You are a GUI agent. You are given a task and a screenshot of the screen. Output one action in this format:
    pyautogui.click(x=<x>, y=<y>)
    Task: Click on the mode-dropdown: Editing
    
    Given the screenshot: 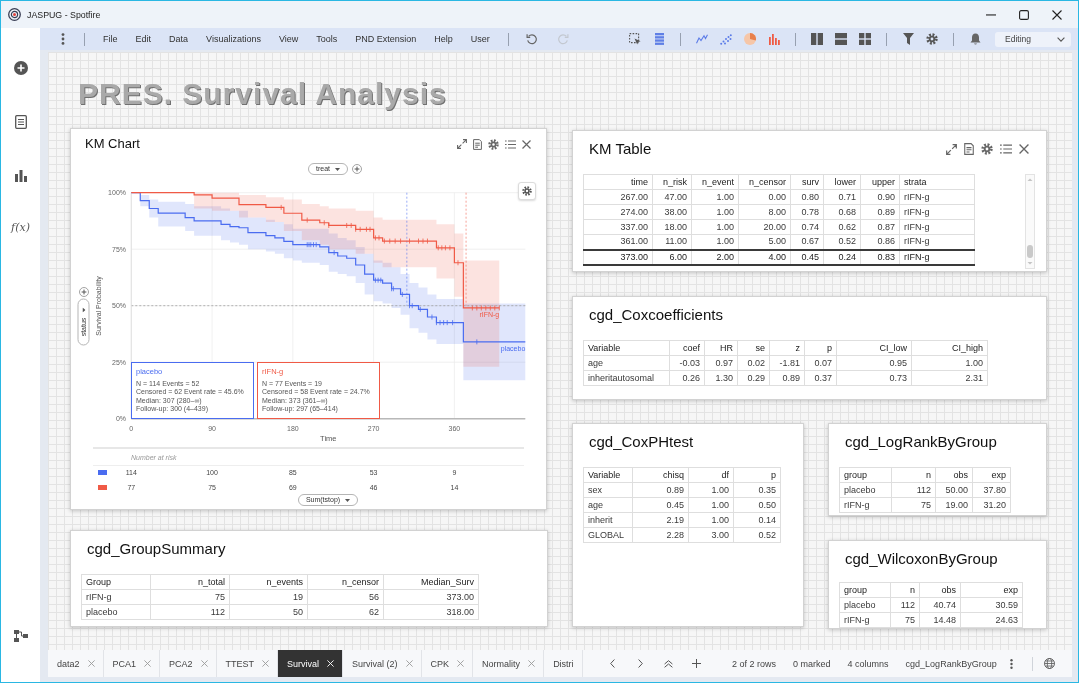 What is the action you would take?
    pyautogui.click(x=1033, y=39)
    